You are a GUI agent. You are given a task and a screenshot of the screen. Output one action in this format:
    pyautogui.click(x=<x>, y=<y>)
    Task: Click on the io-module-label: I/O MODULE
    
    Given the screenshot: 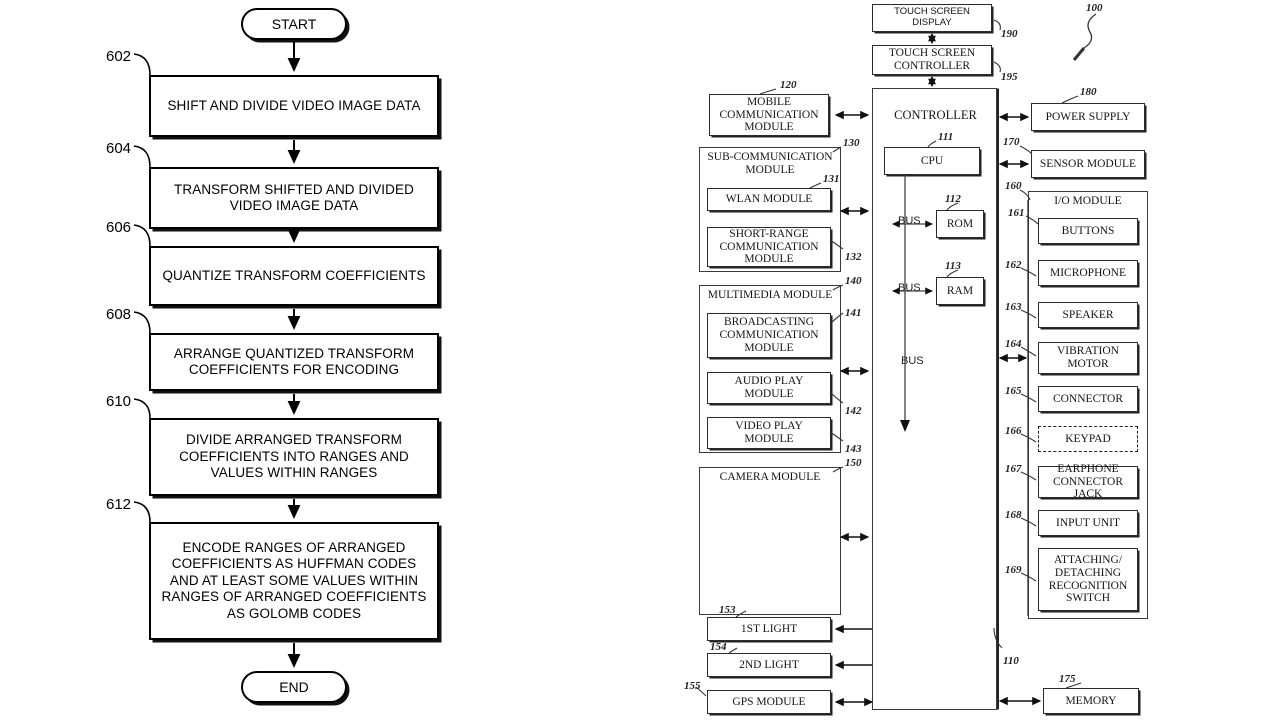 What is the action you would take?
    pyautogui.click(x=1088, y=201)
    